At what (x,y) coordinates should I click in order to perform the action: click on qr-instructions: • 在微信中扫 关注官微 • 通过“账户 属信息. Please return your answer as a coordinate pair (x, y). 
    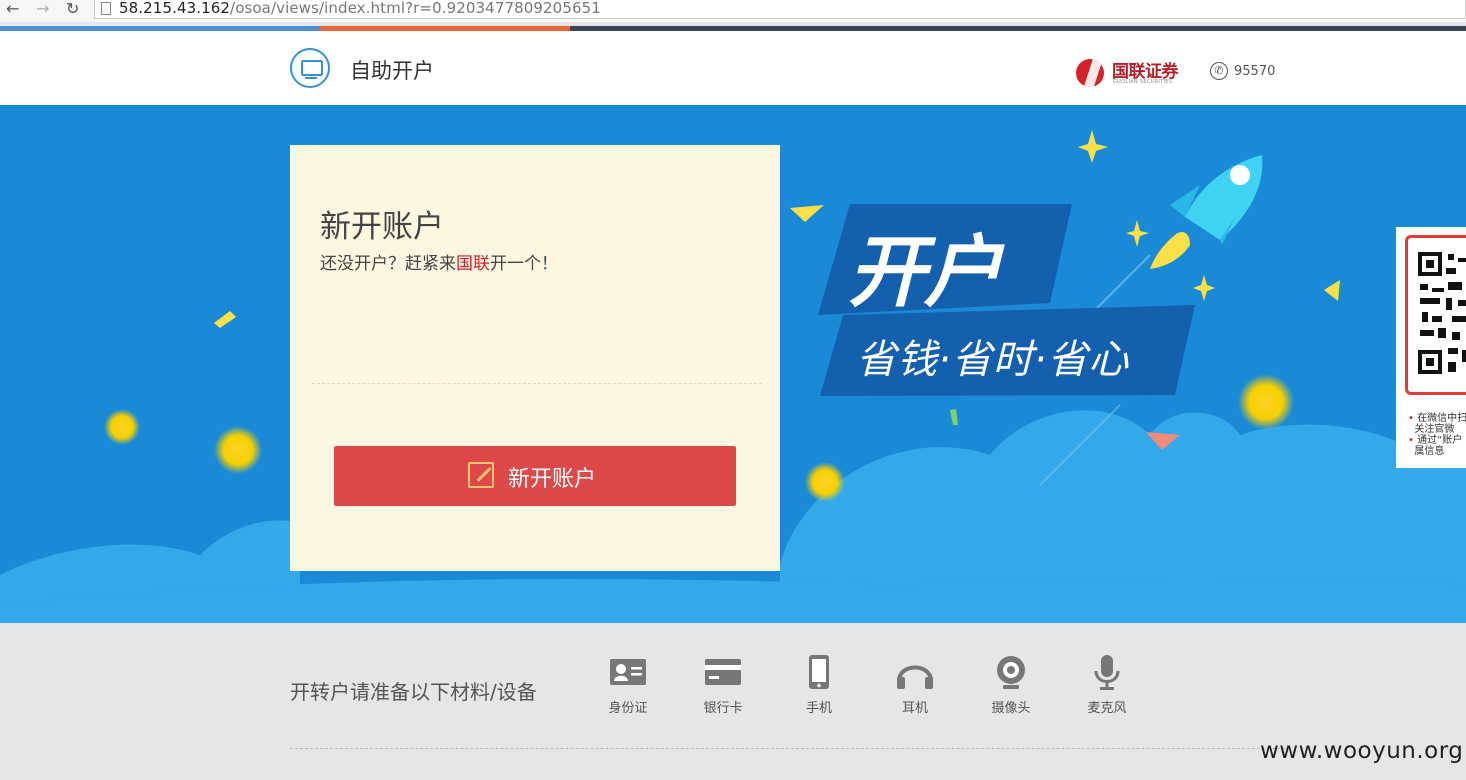
    Looking at the image, I should click on (1437, 435).